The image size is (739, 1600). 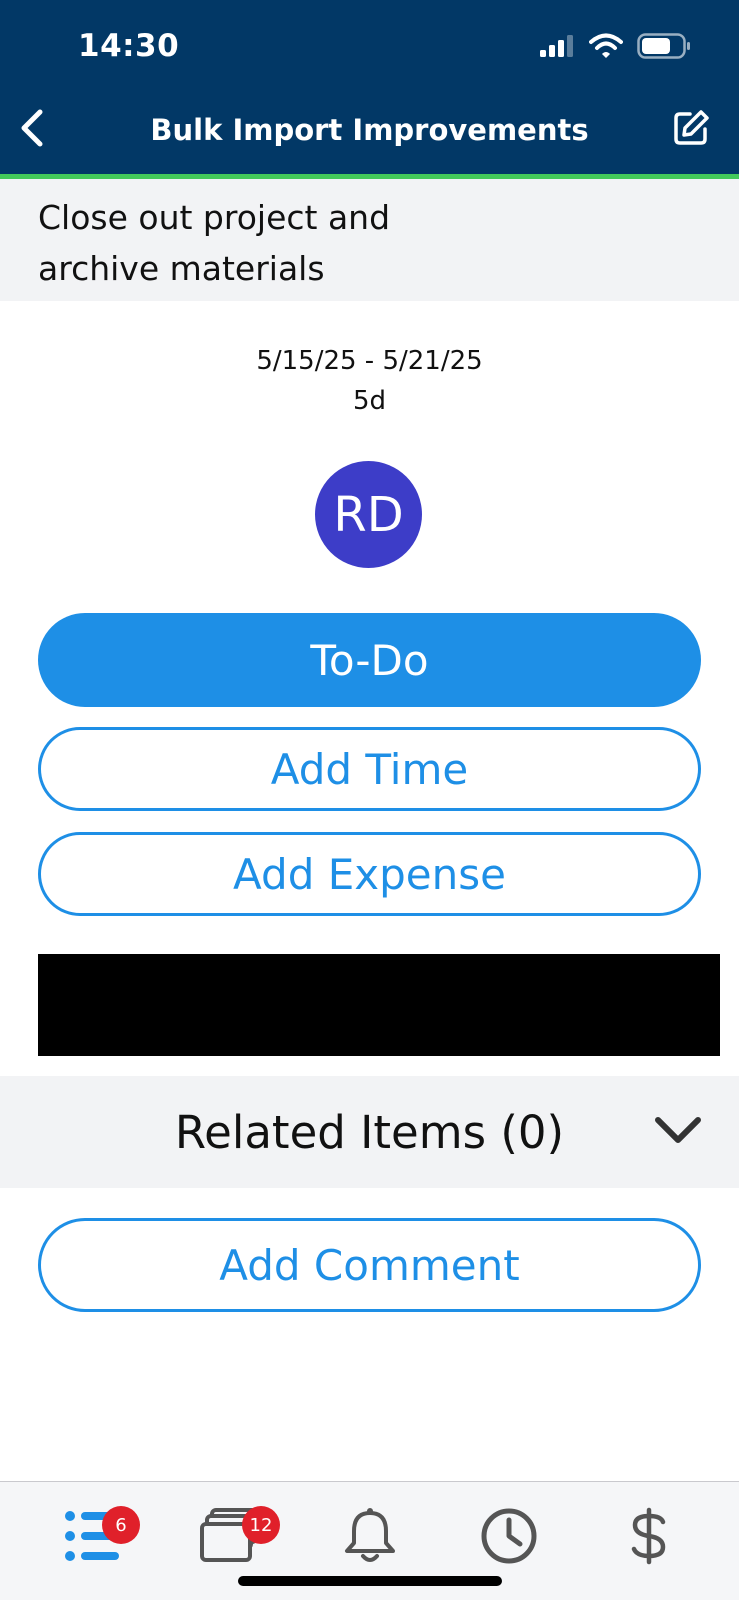 I want to click on tasks-badge: 6, so click(x=121, y=1525).